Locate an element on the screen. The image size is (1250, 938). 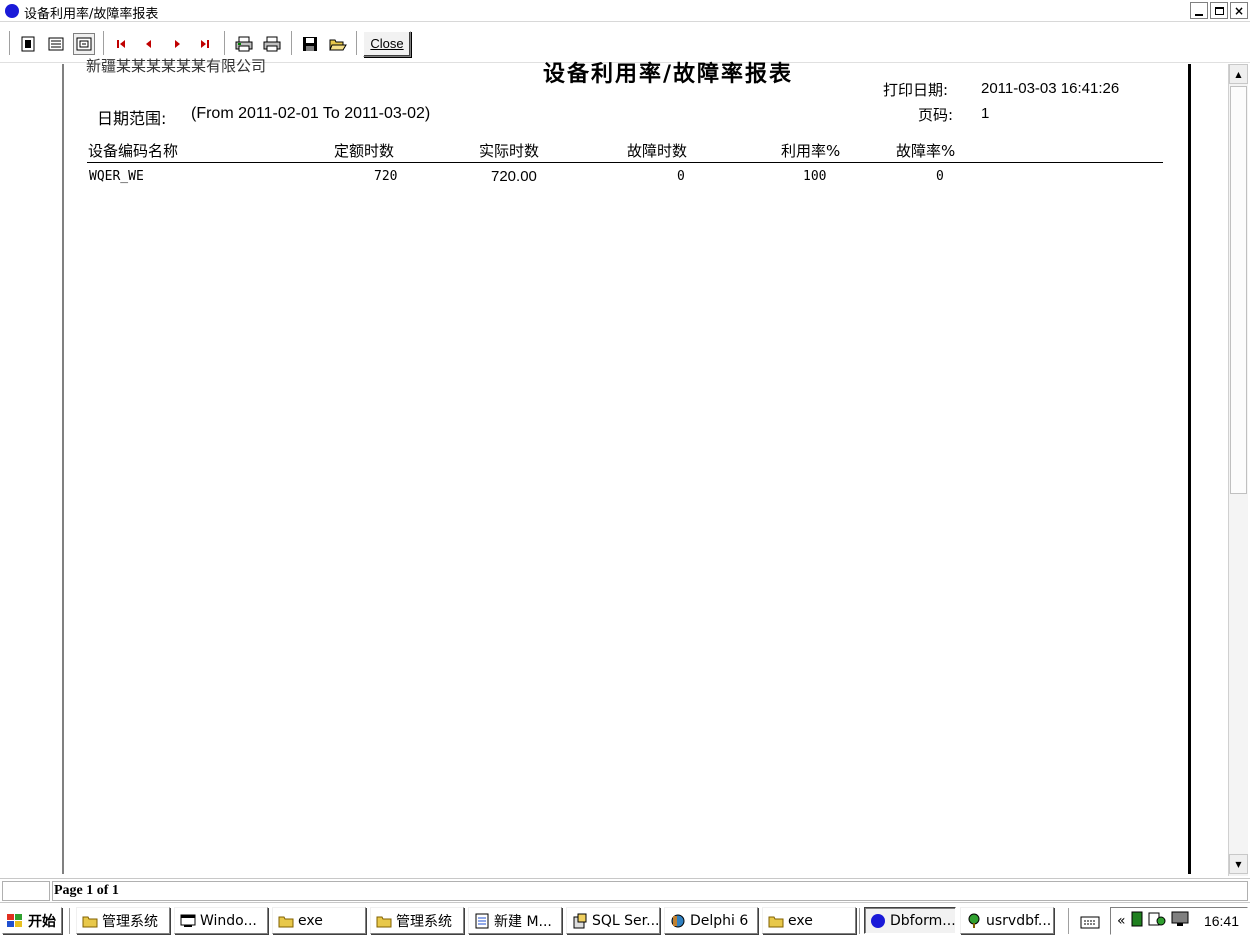
app-dot-icon is located at coordinates (878, 921).